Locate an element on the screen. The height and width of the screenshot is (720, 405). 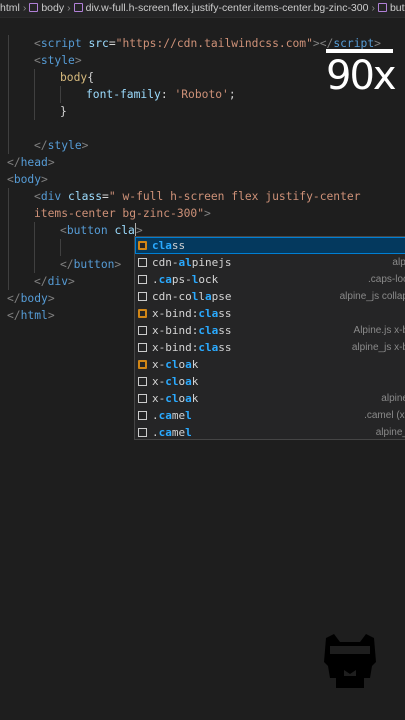
code-token: src is located at coordinates (98, 43).